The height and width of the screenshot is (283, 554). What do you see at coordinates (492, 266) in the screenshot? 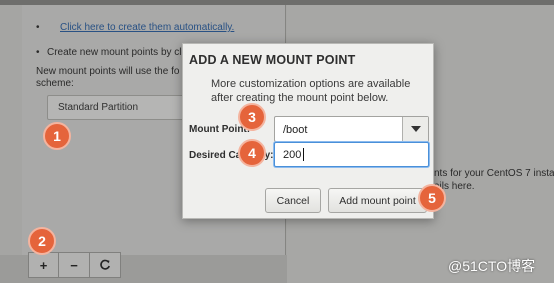
I see `watermark: @51CTO博客` at bounding box center [492, 266].